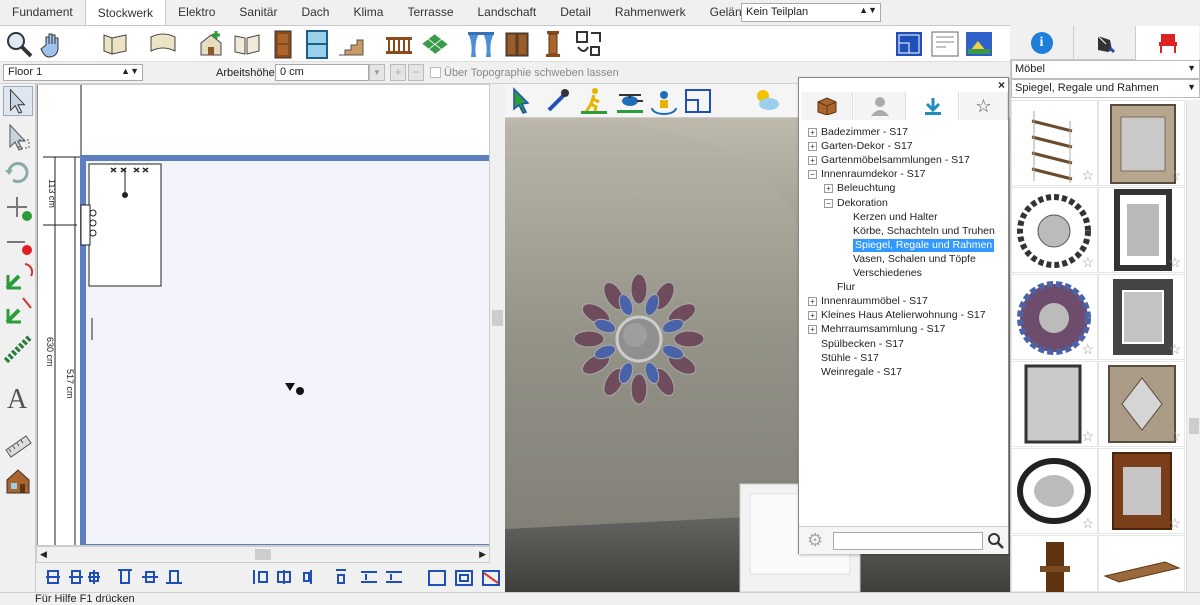 Image resolution: width=1200 pixels, height=605 pixels. What do you see at coordinates (862, 344) in the screenshot?
I see `catalog-tree-item: Spülbecken - S17` at bounding box center [862, 344].